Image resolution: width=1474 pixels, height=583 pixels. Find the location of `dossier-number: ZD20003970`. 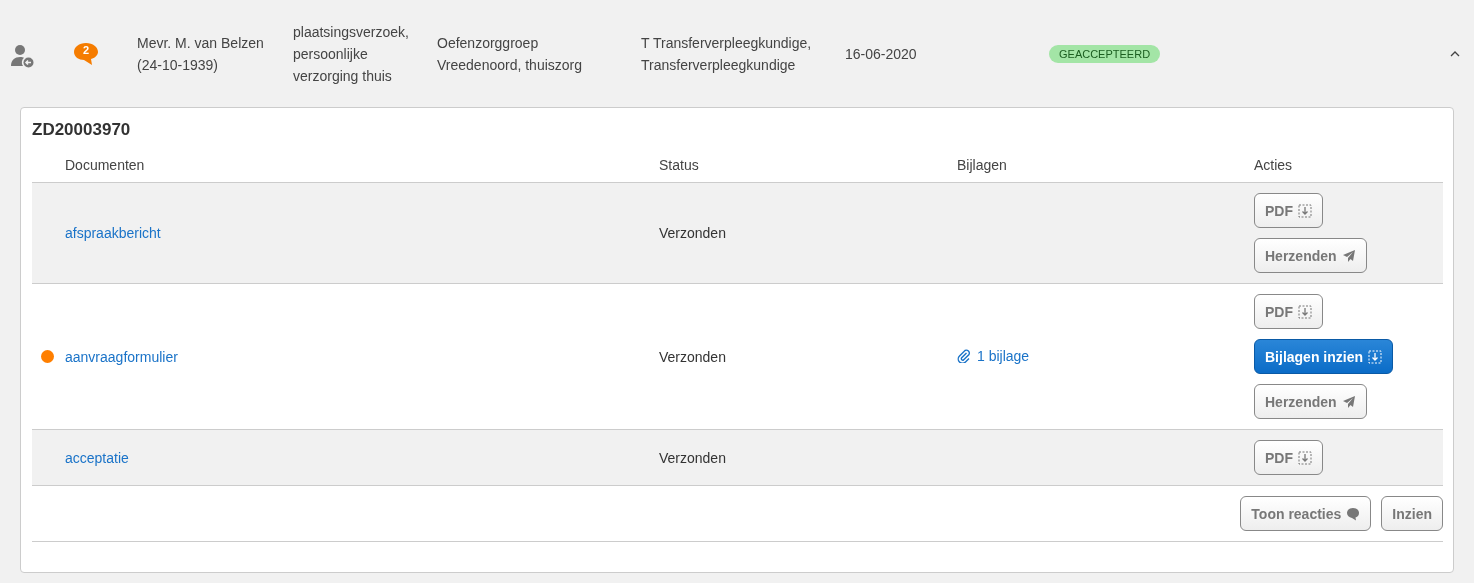

dossier-number: ZD20003970 is located at coordinates (82, 130).